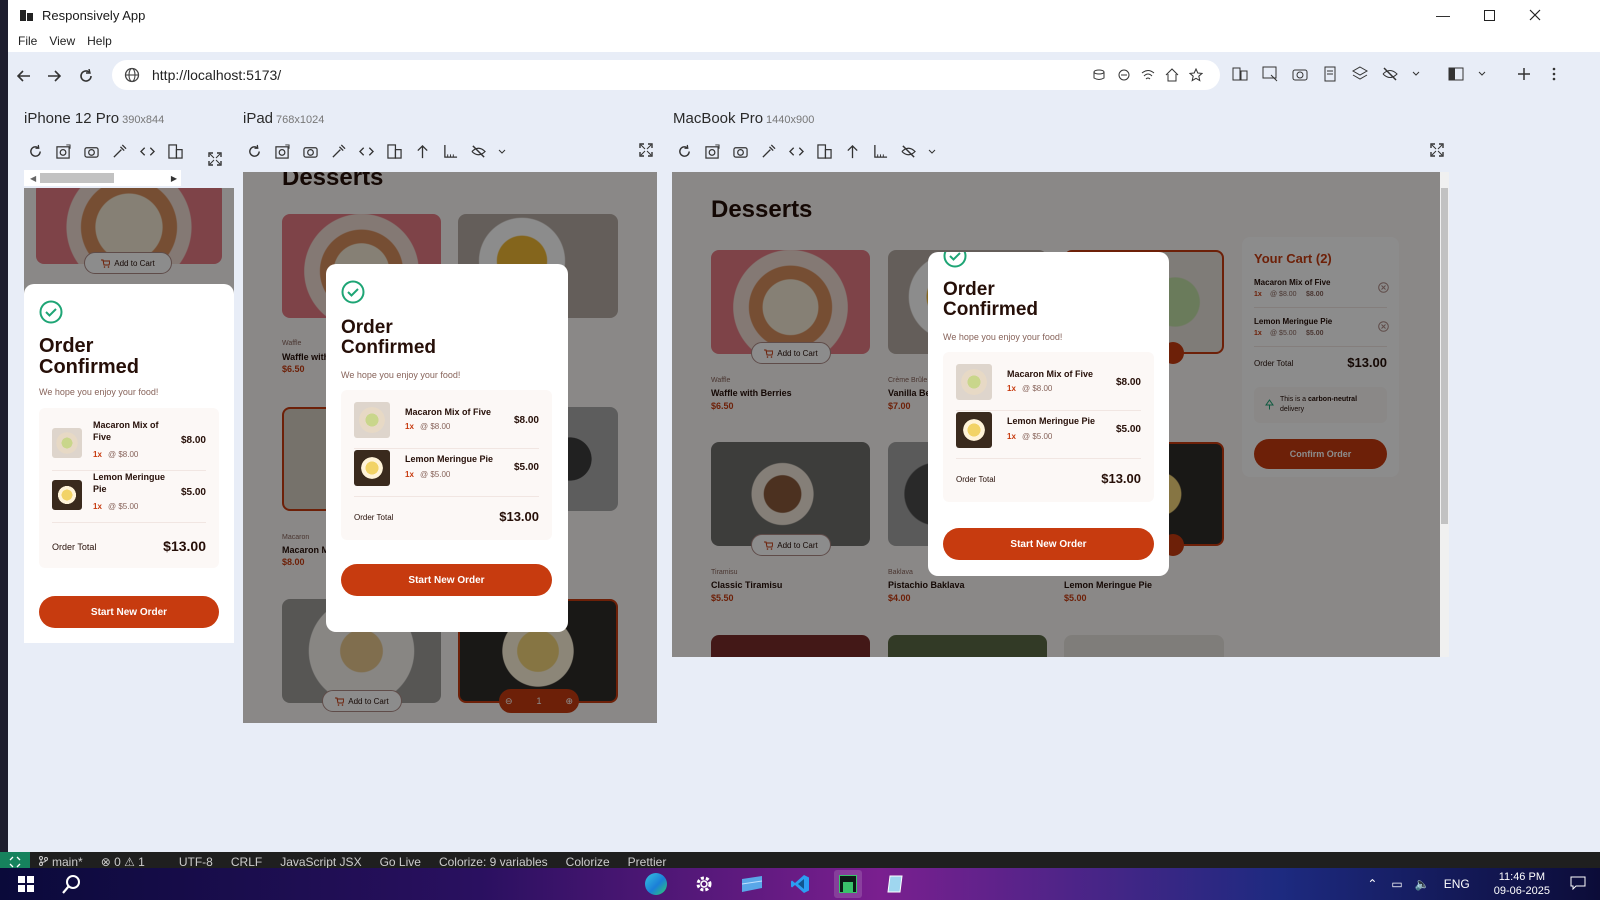 Image resolution: width=1600 pixels, height=900 pixels. I want to click on macbook-scrollbar, so click(1444, 414).